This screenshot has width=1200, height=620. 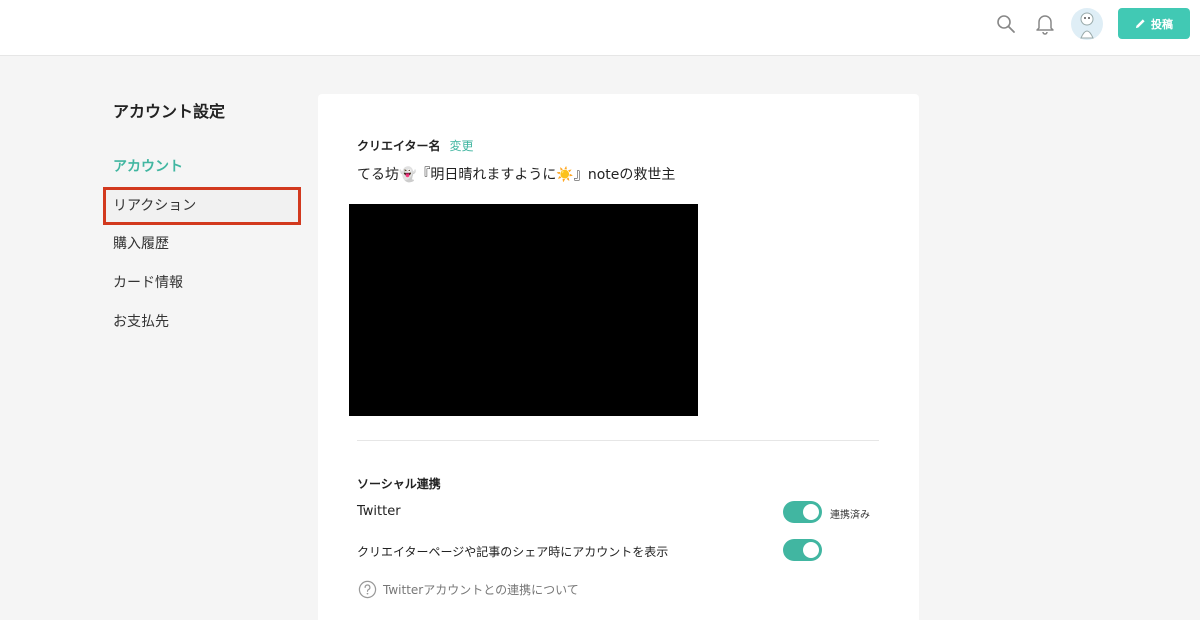 I want to click on help-circle-icon, so click(x=367, y=589).